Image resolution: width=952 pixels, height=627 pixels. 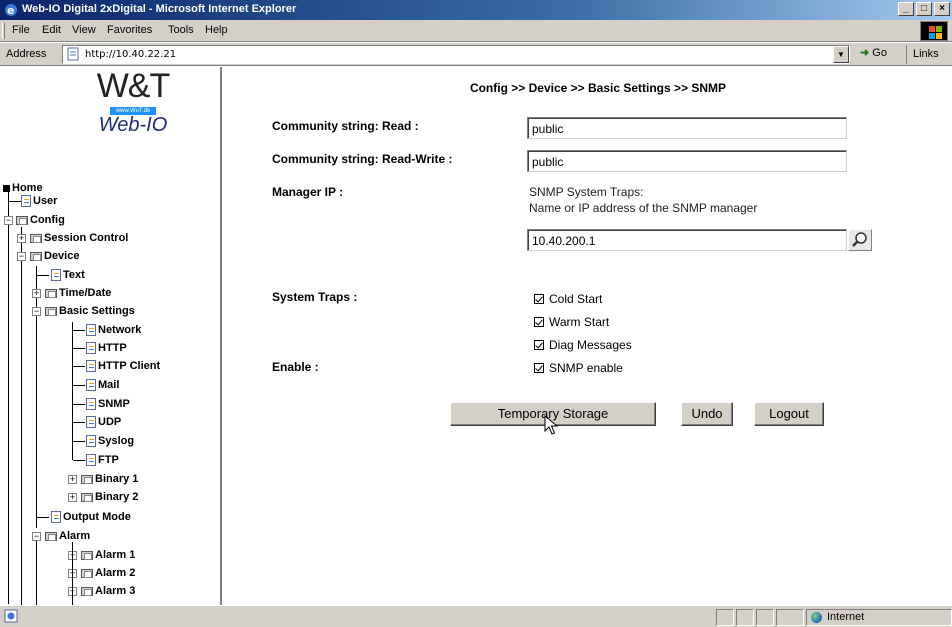 I want to click on tree-item-ftp: FTP, so click(x=102, y=460).